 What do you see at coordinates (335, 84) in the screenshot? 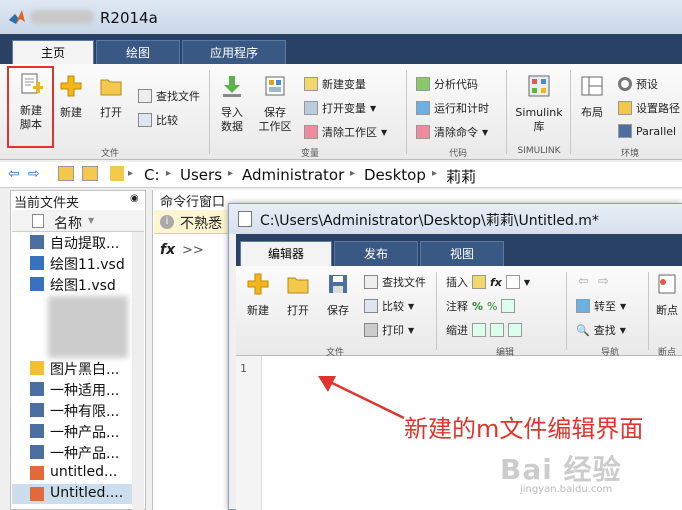
I see `new-variable-button: 新建变量` at bounding box center [335, 84].